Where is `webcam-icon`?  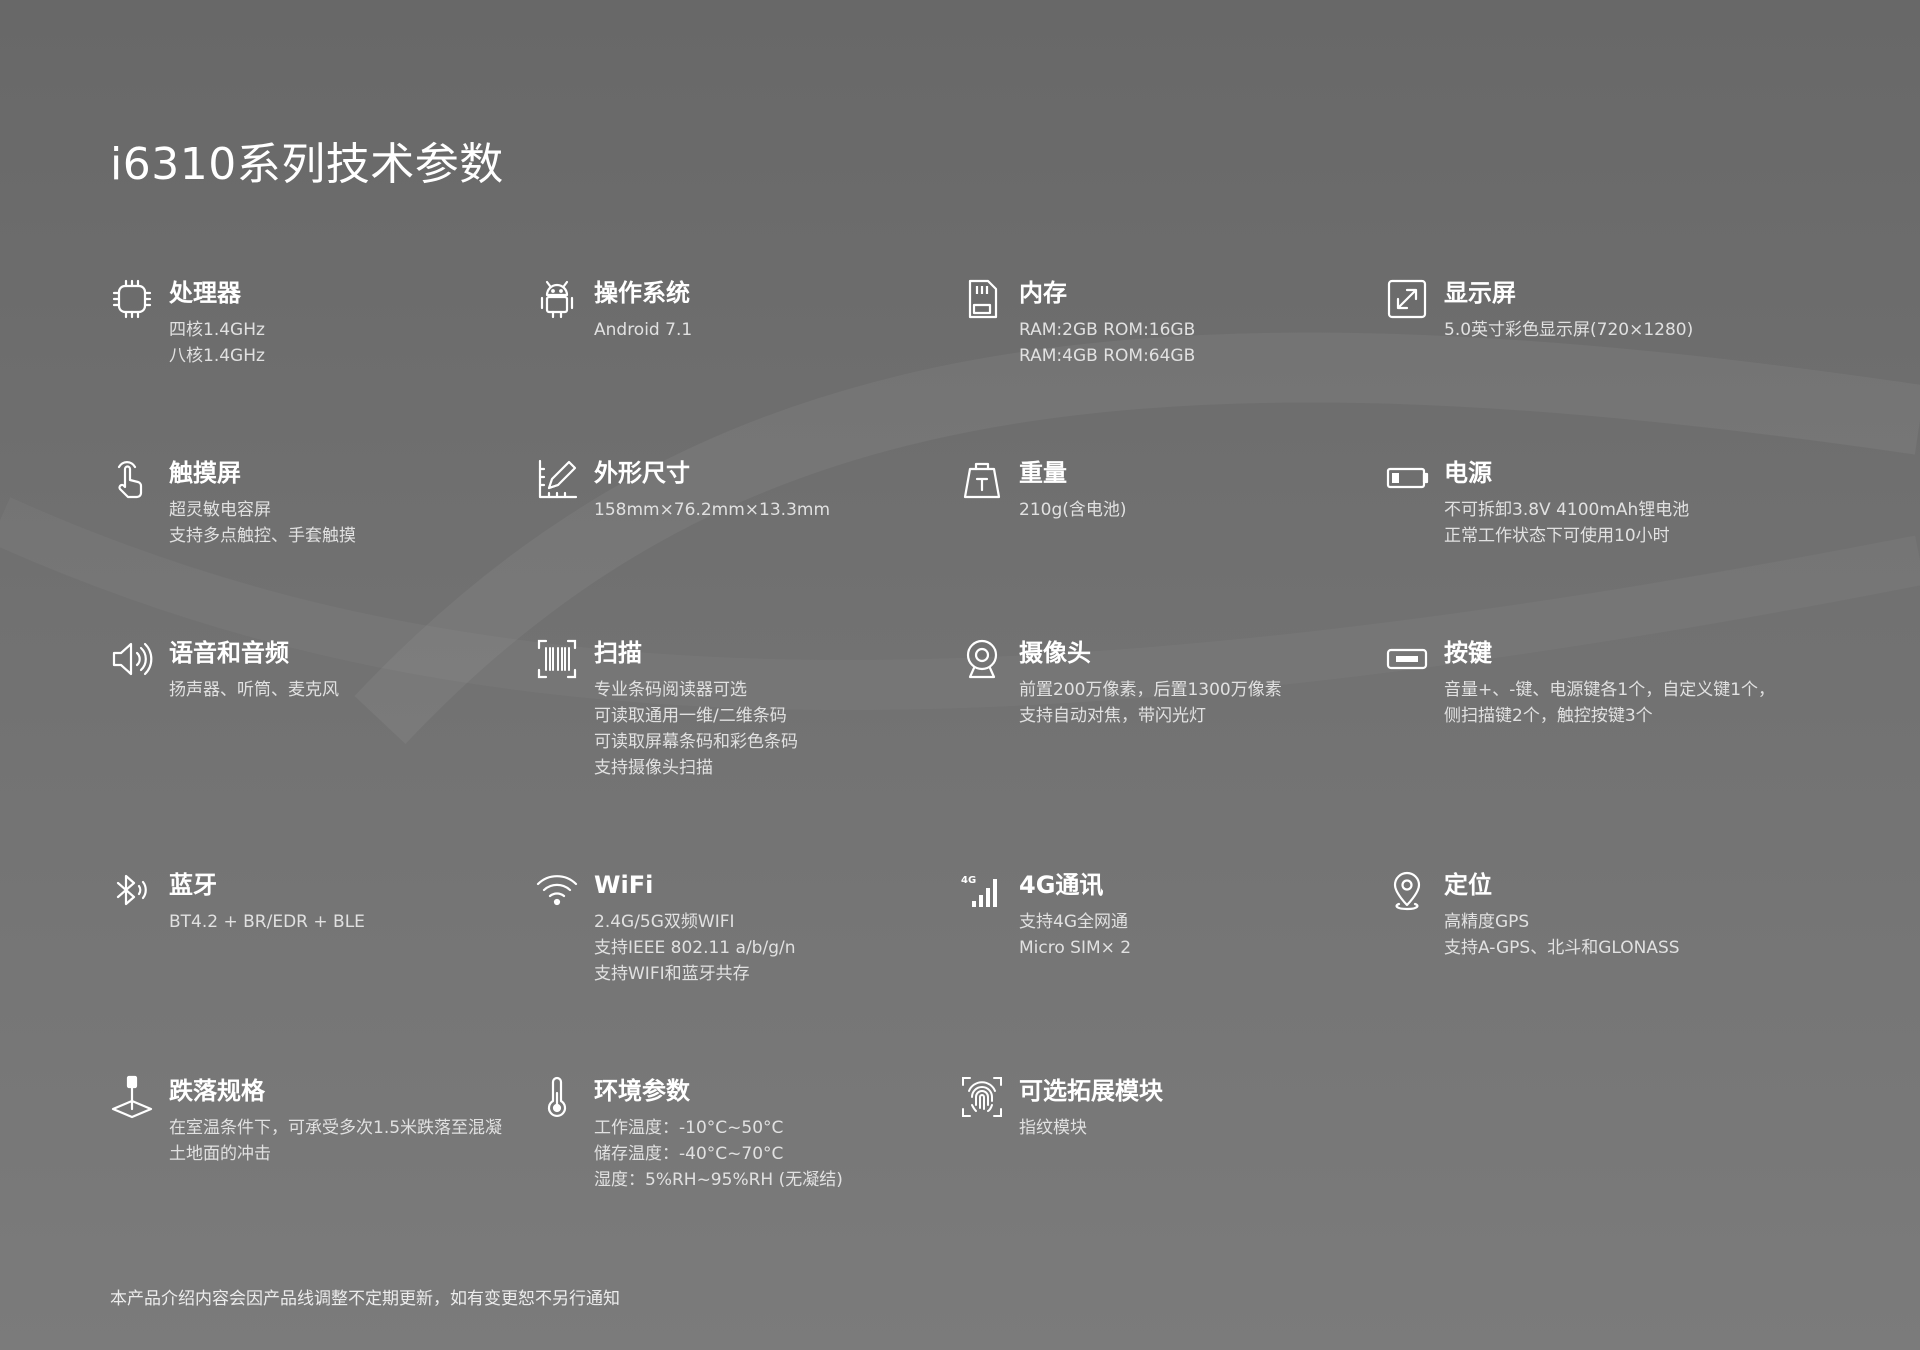 webcam-icon is located at coordinates (982, 659).